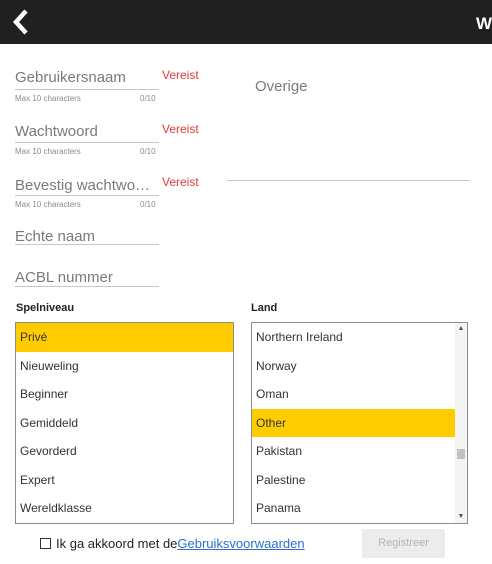 The width and height of the screenshot is (492, 564). What do you see at coordinates (353, 508) in the screenshot?
I see `country-option-panama: Panama` at bounding box center [353, 508].